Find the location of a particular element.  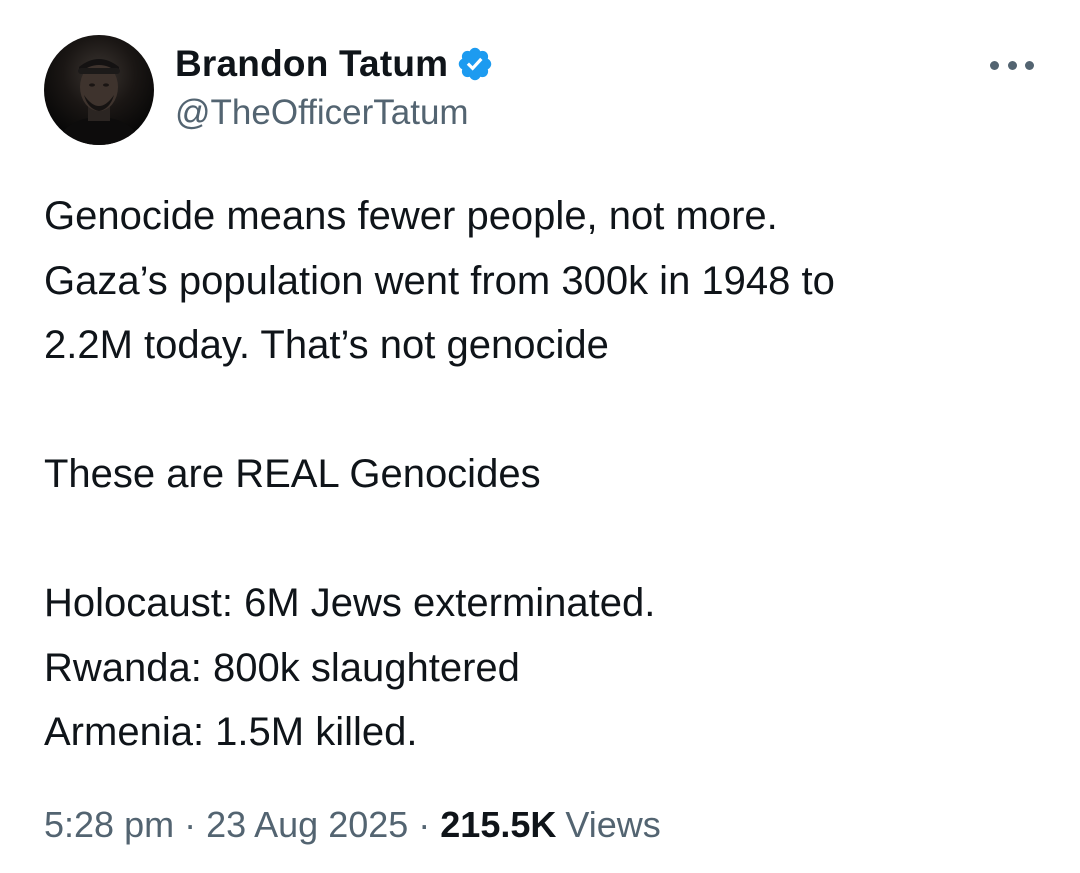

tweet-line: Rwanda: 800k slaughtered is located at coordinates (282, 667).